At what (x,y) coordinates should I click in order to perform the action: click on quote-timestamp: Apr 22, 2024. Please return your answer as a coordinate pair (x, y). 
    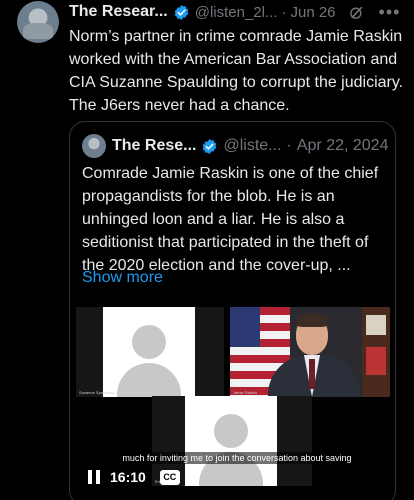
    Looking at the image, I should click on (342, 145).